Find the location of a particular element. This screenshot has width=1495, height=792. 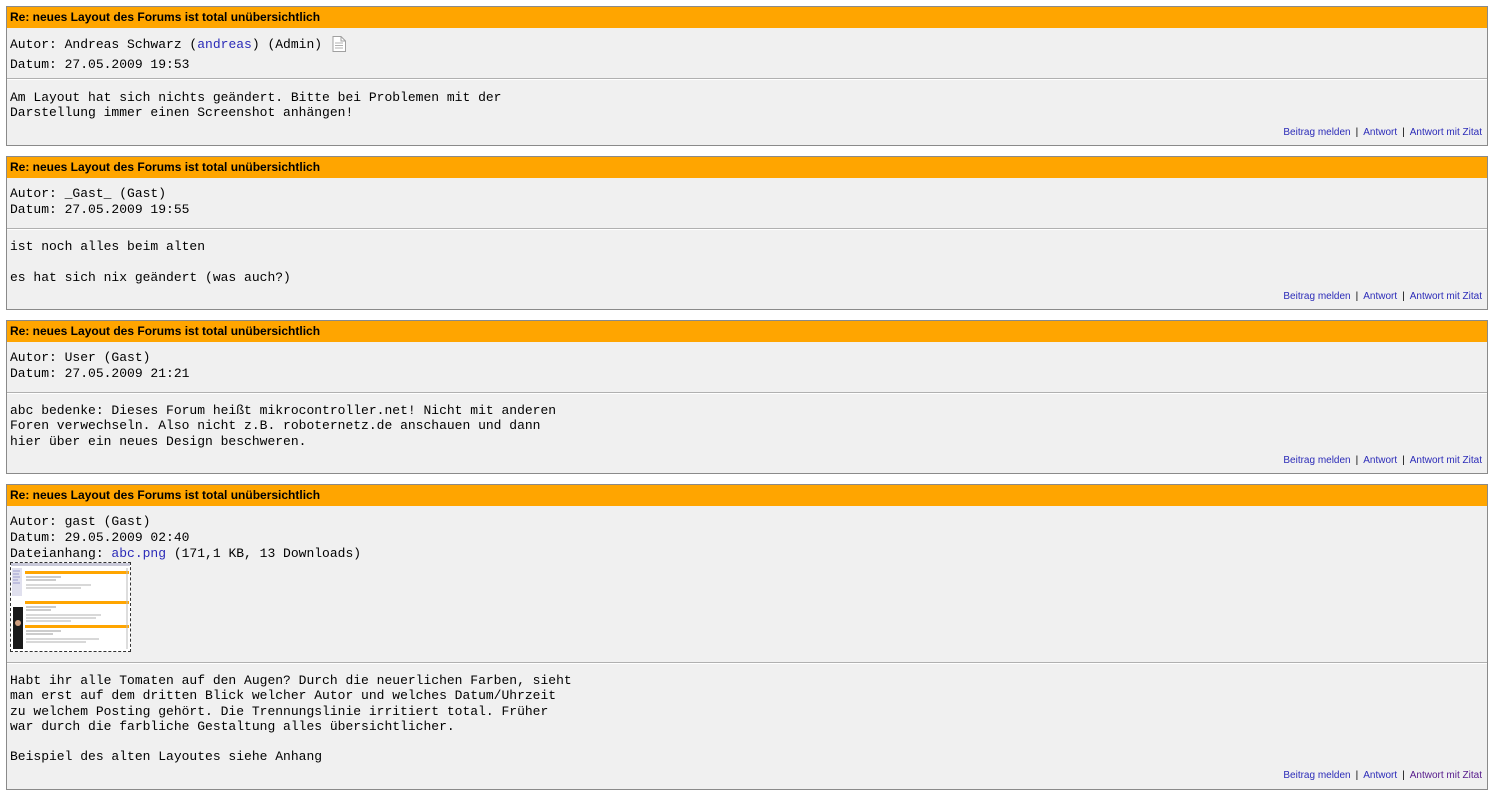

attachment-info: (171,1 KB, 13 Downloads) is located at coordinates (264, 553).